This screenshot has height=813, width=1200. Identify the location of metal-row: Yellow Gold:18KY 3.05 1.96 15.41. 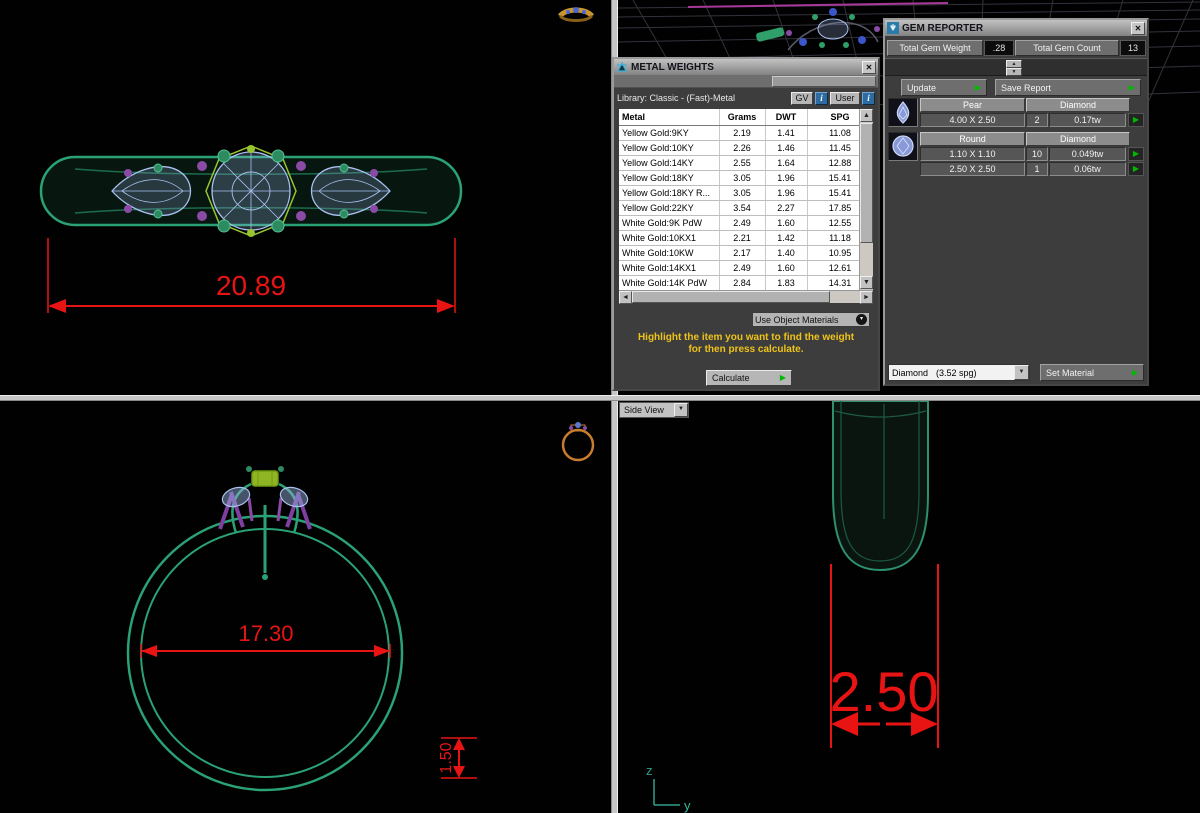
(746, 178).